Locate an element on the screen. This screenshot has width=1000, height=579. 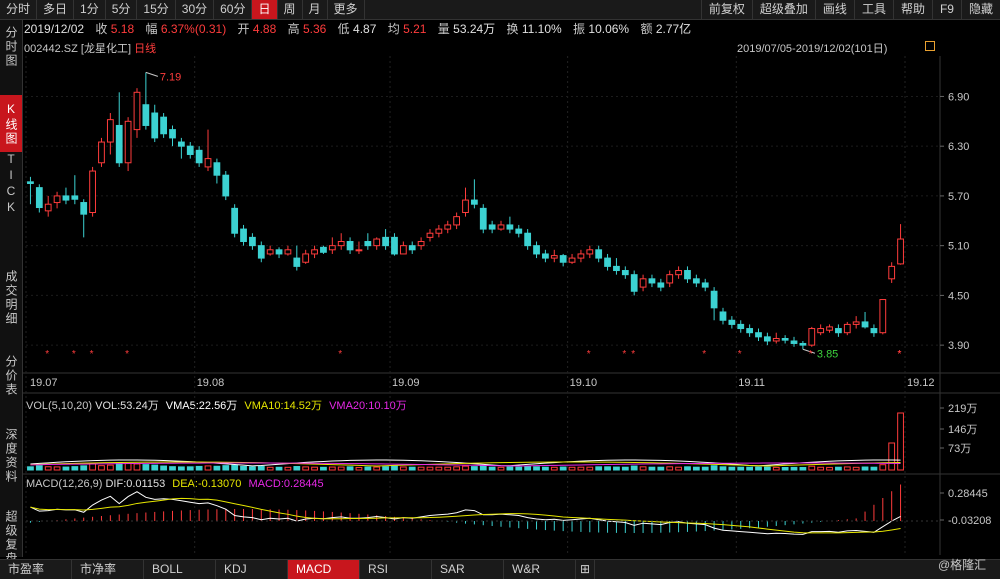
indicator-tab: SAR is located at coordinates (468, 569).